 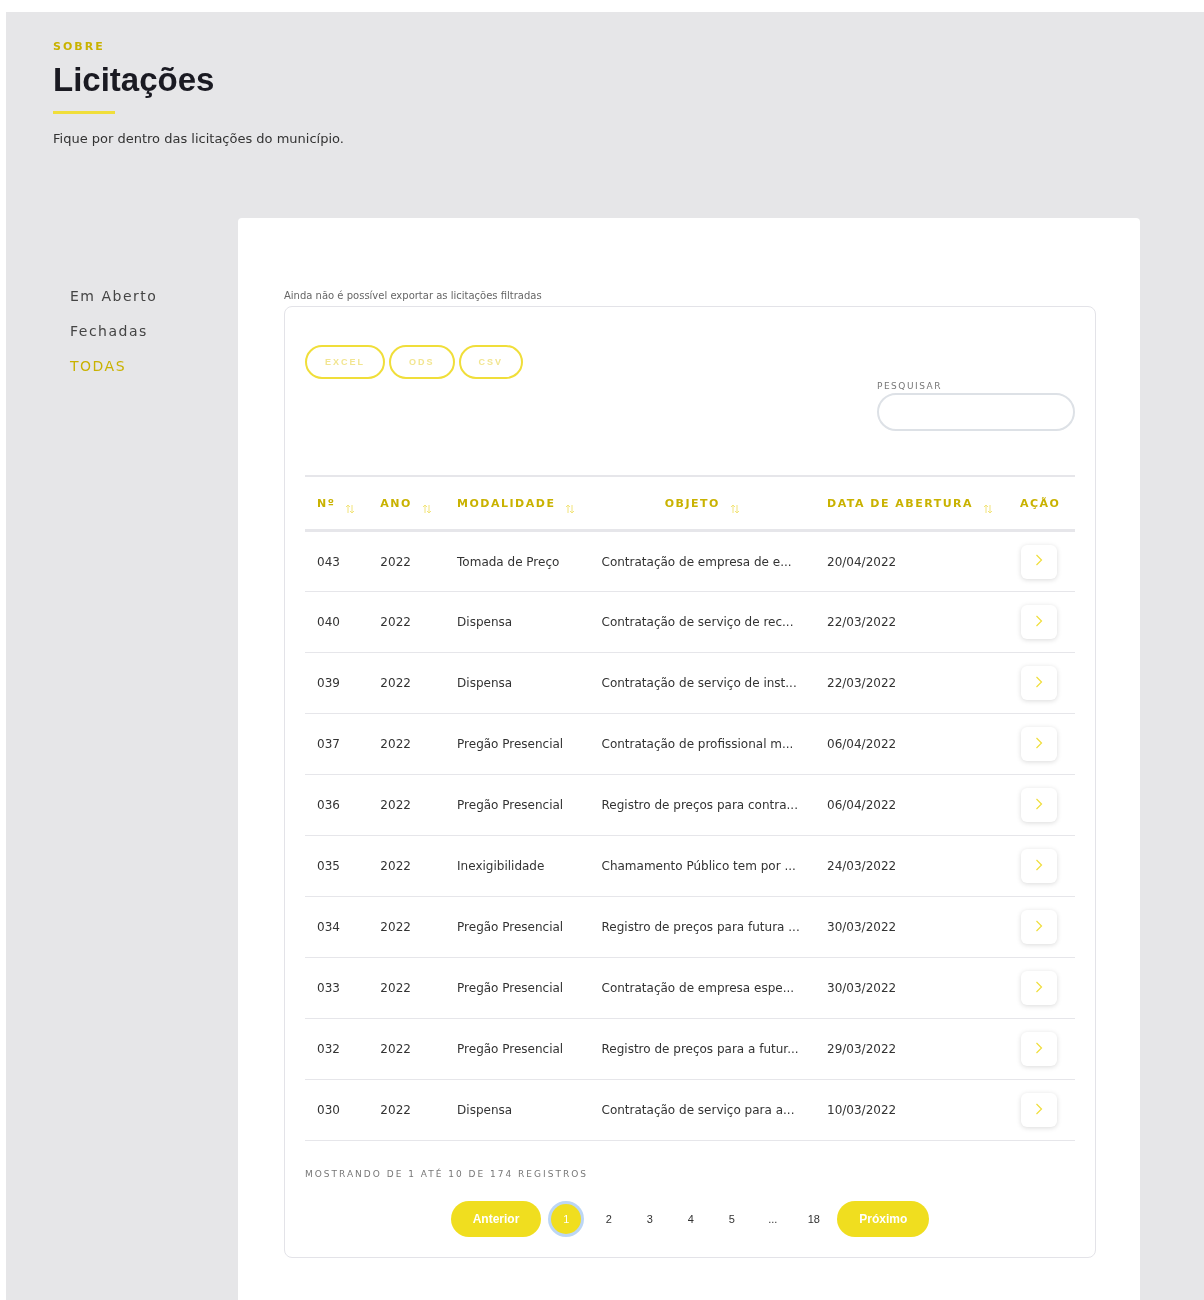 I want to click on page-button: 3, so click(x=650, y=1219).